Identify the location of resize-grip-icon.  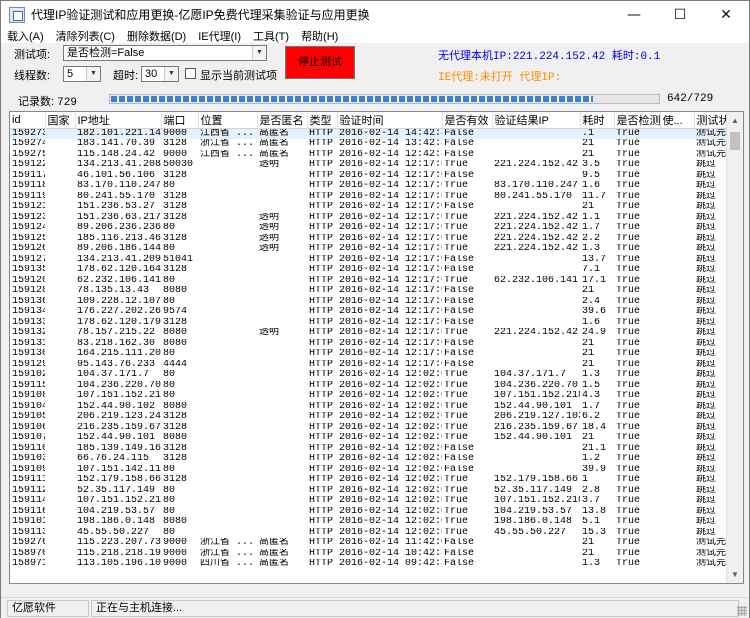
(742, 611).